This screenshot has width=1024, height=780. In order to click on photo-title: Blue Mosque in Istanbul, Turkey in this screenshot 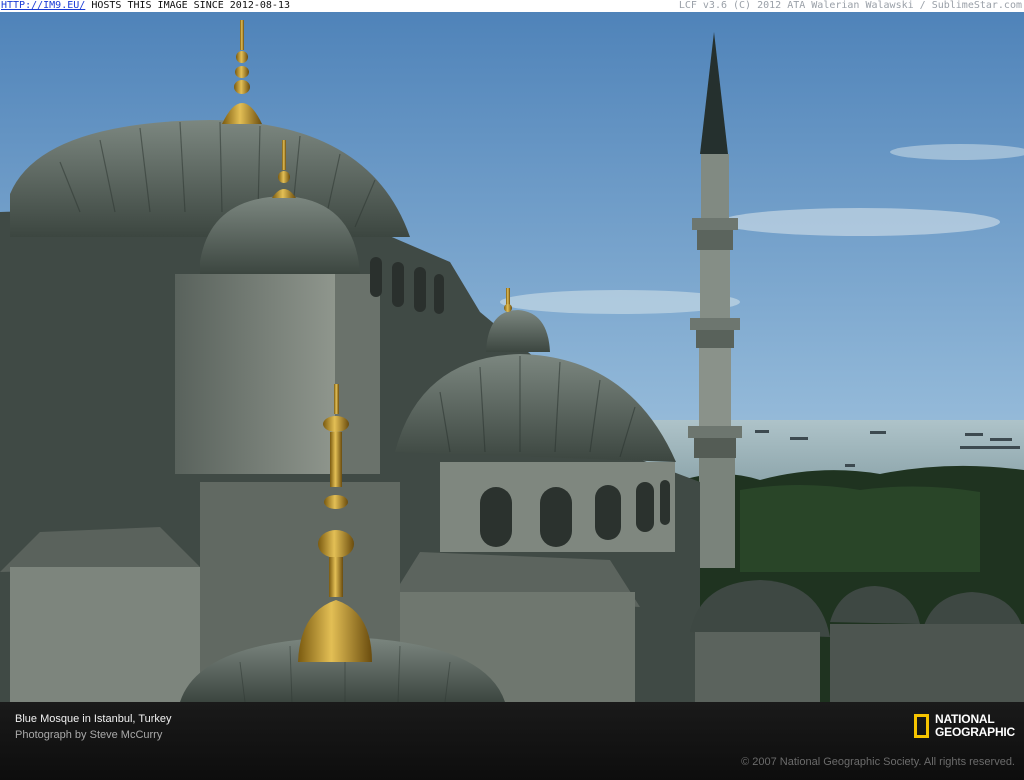, I will do `click(93, 719)`.